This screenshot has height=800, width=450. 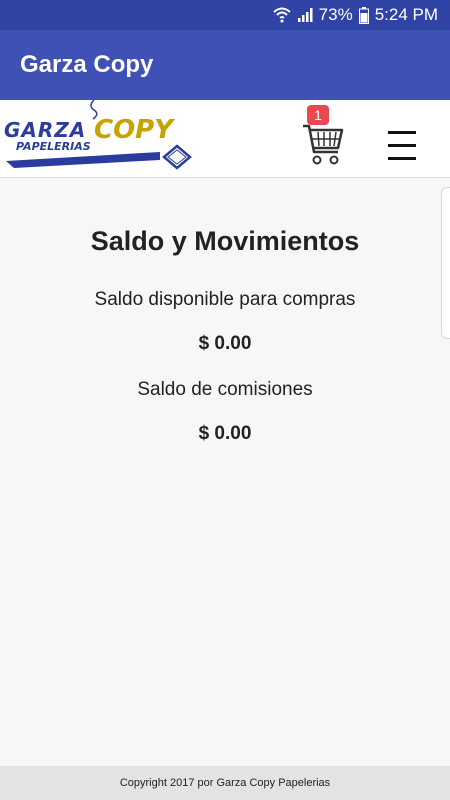 I want to click on hamburger-menu-icon, so click(x=402, y=145).